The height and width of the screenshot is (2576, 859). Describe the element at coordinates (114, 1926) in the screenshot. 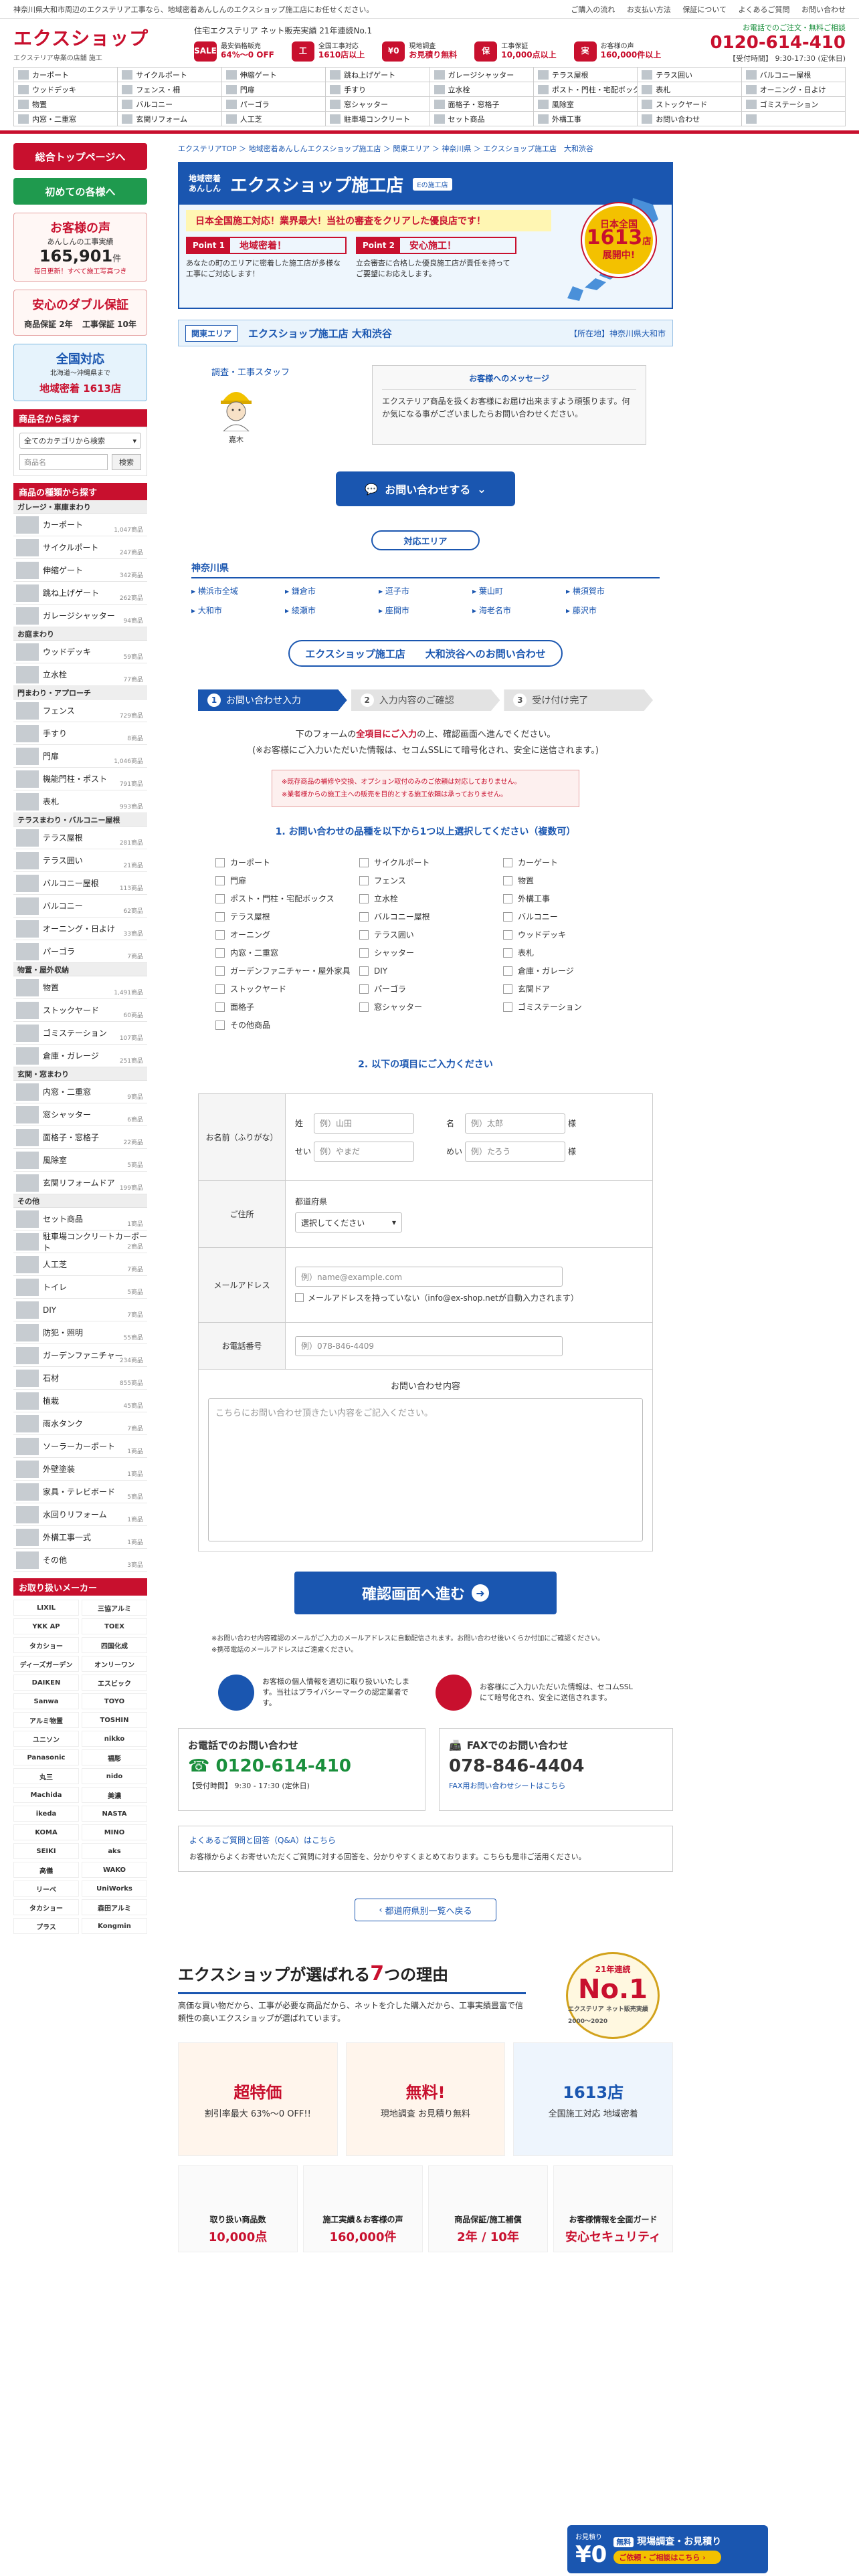

I see `maker-logo: Kongmin` at that location.